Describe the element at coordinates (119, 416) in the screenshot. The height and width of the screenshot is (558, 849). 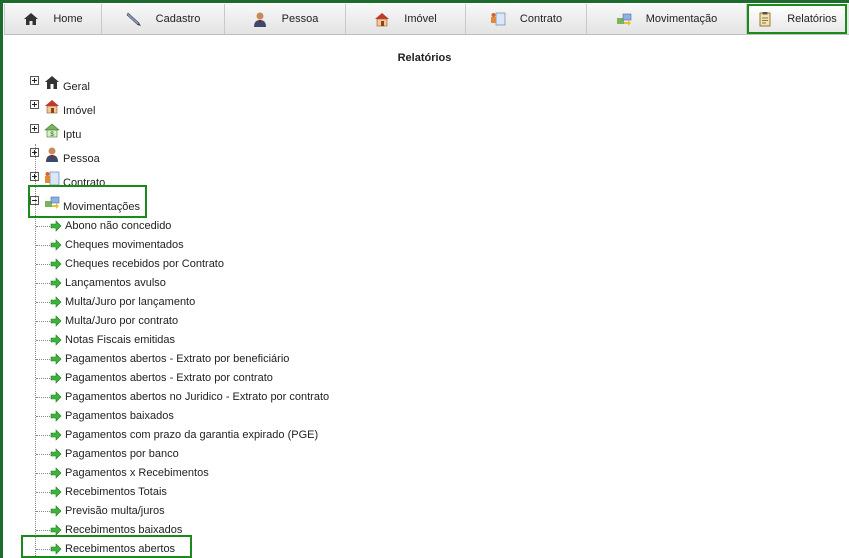
I see `report-item-label: Pagamentos baixados` at that location.